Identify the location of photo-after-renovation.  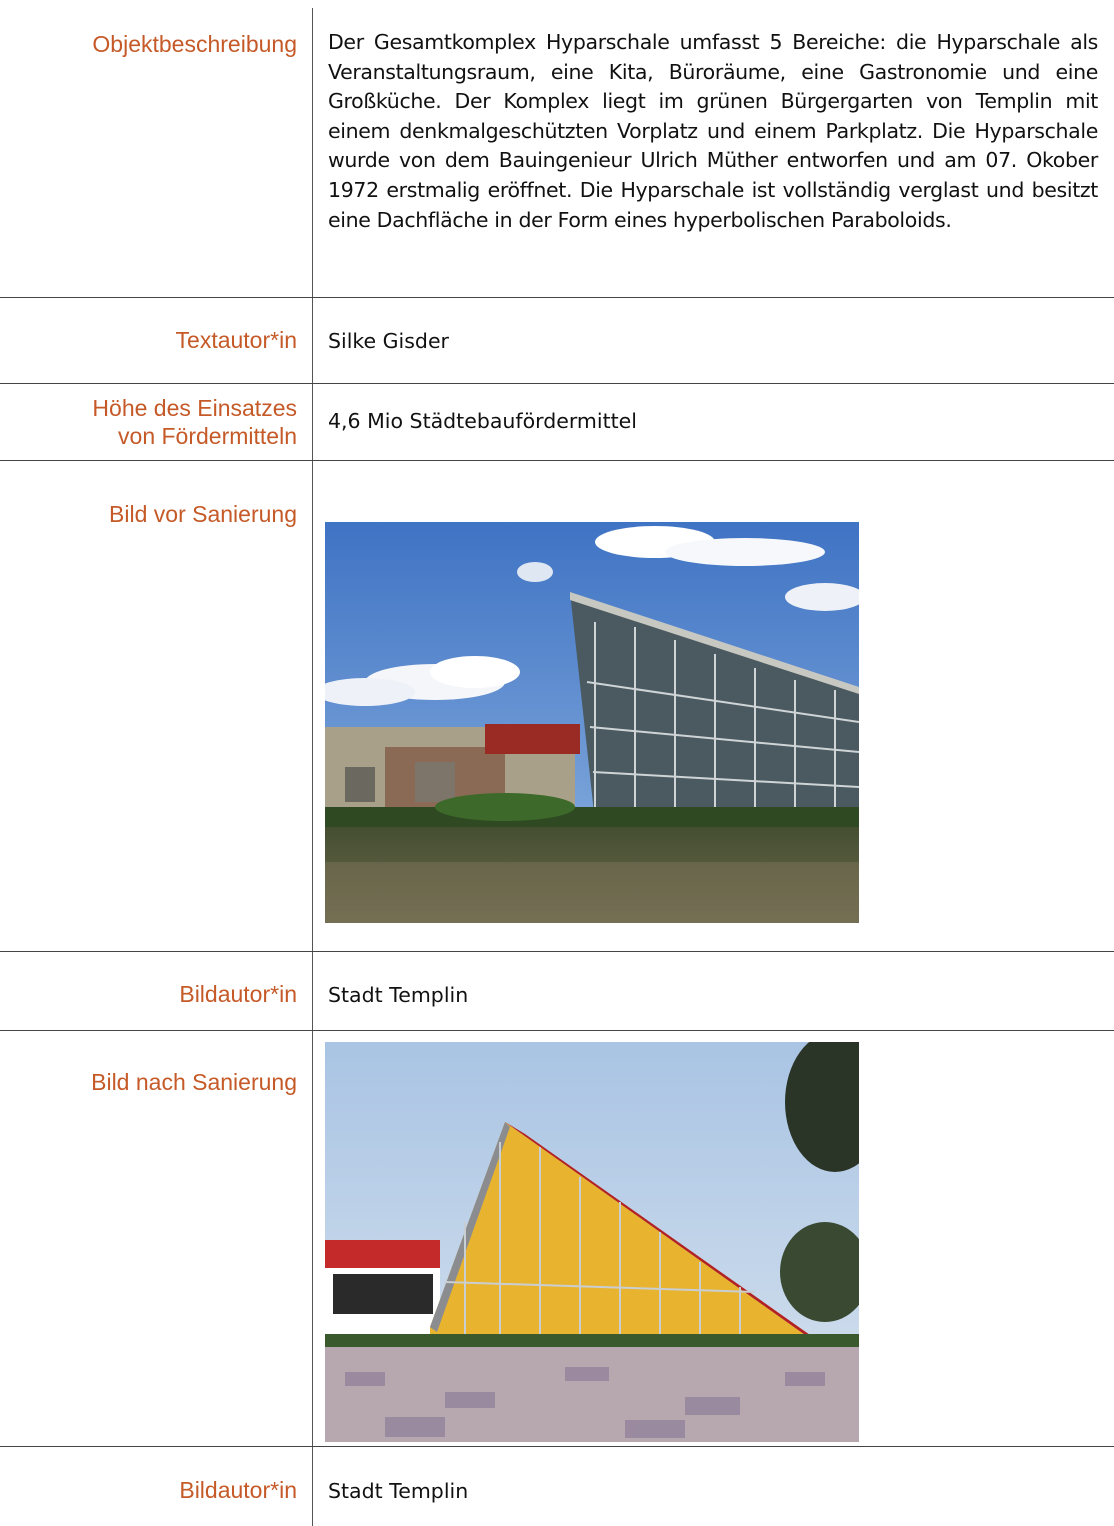
(592, 1242).